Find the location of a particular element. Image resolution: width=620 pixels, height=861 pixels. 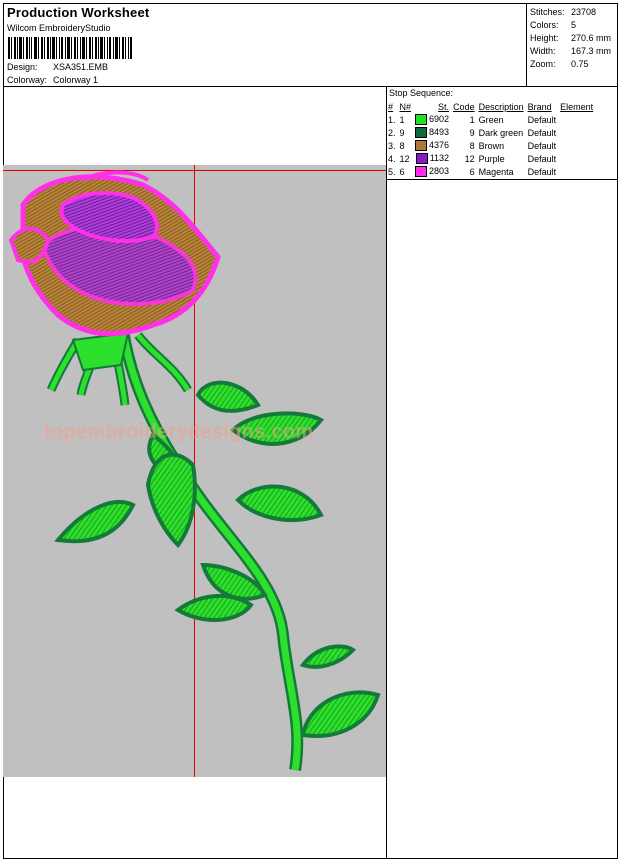

row-stitches: 4376 is located at coordinates (433, 145).